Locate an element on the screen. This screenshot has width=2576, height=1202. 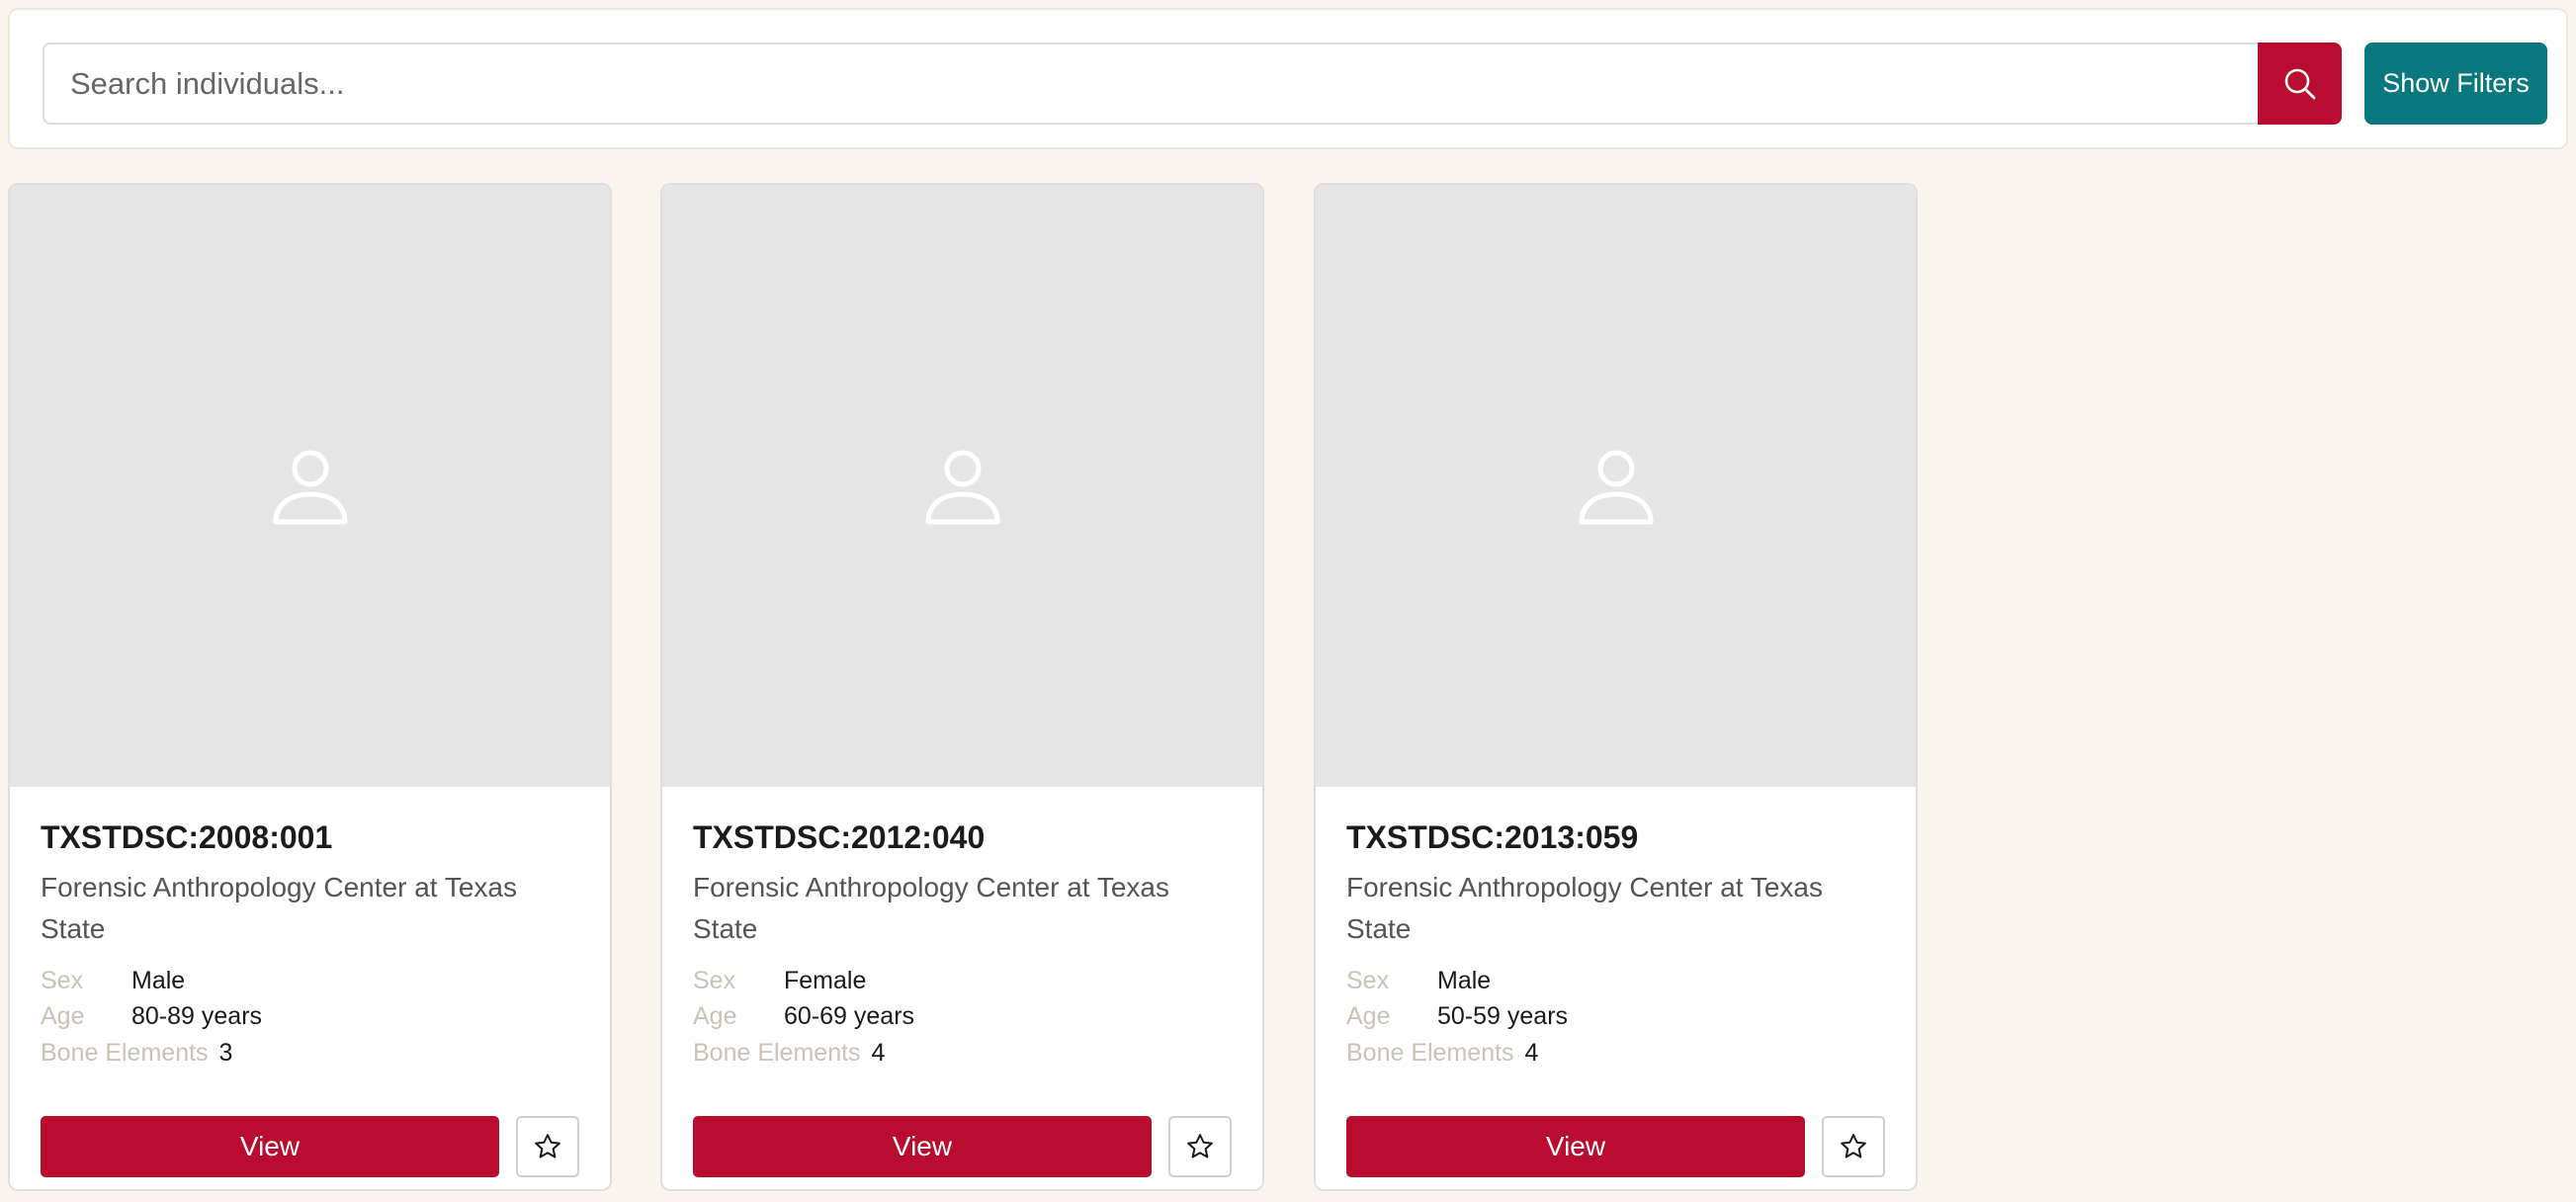
age-row: Age 60-69 years is located at coordinates (803, 1016).